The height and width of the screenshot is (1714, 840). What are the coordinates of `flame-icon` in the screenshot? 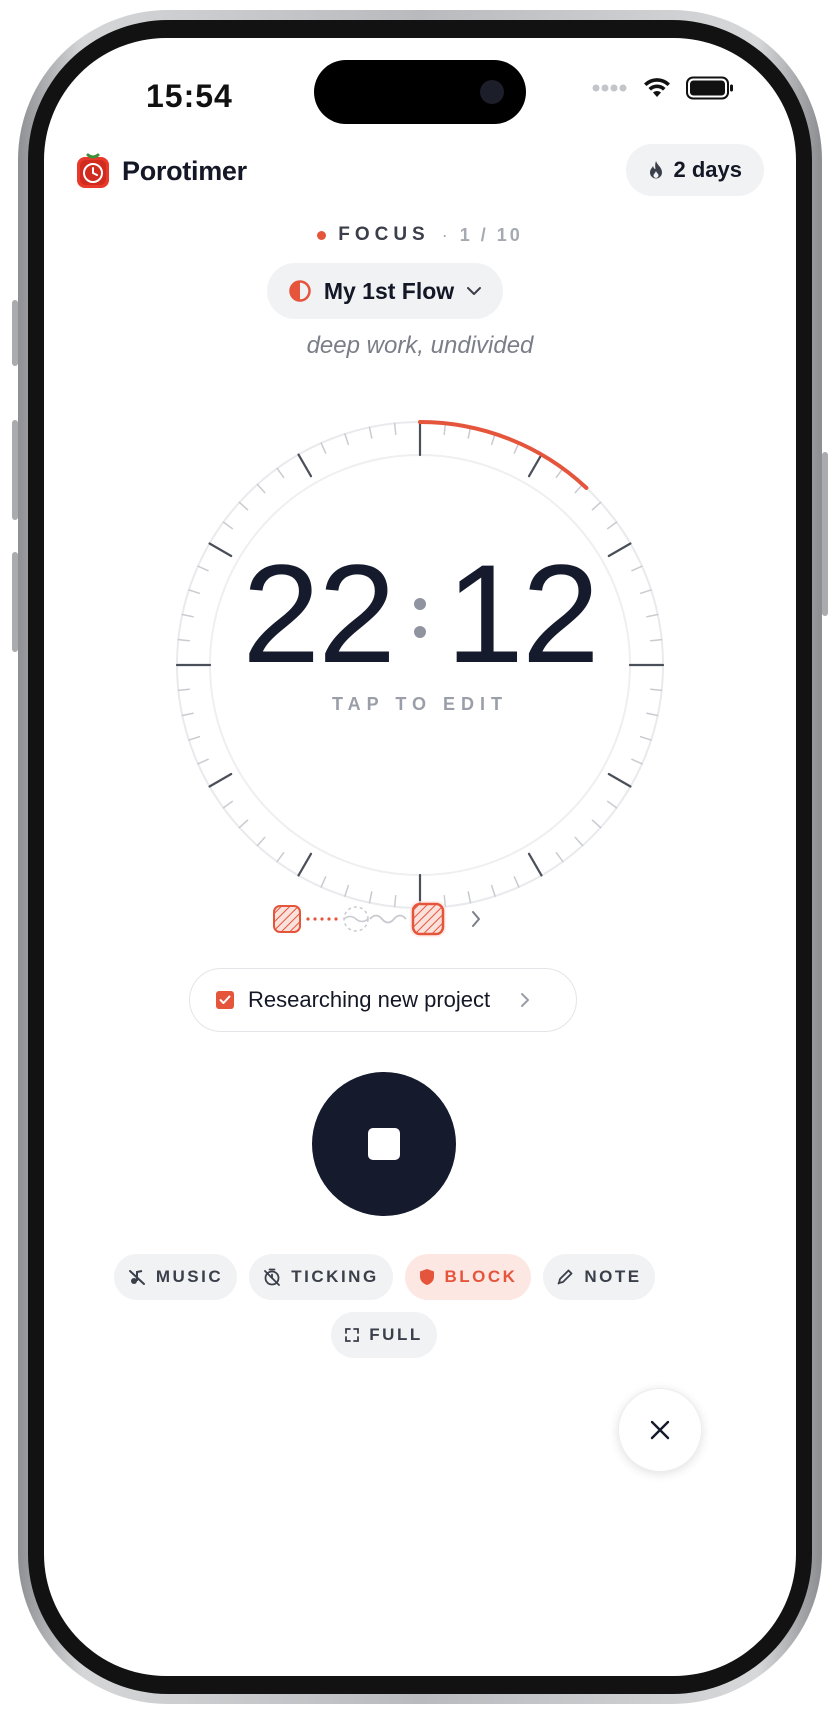 It's located at (655, 170).